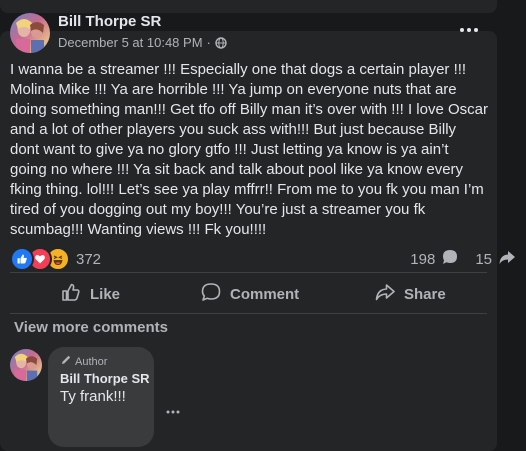  I want to click on view-more-comments-link: View more comments, so click(91, 327).